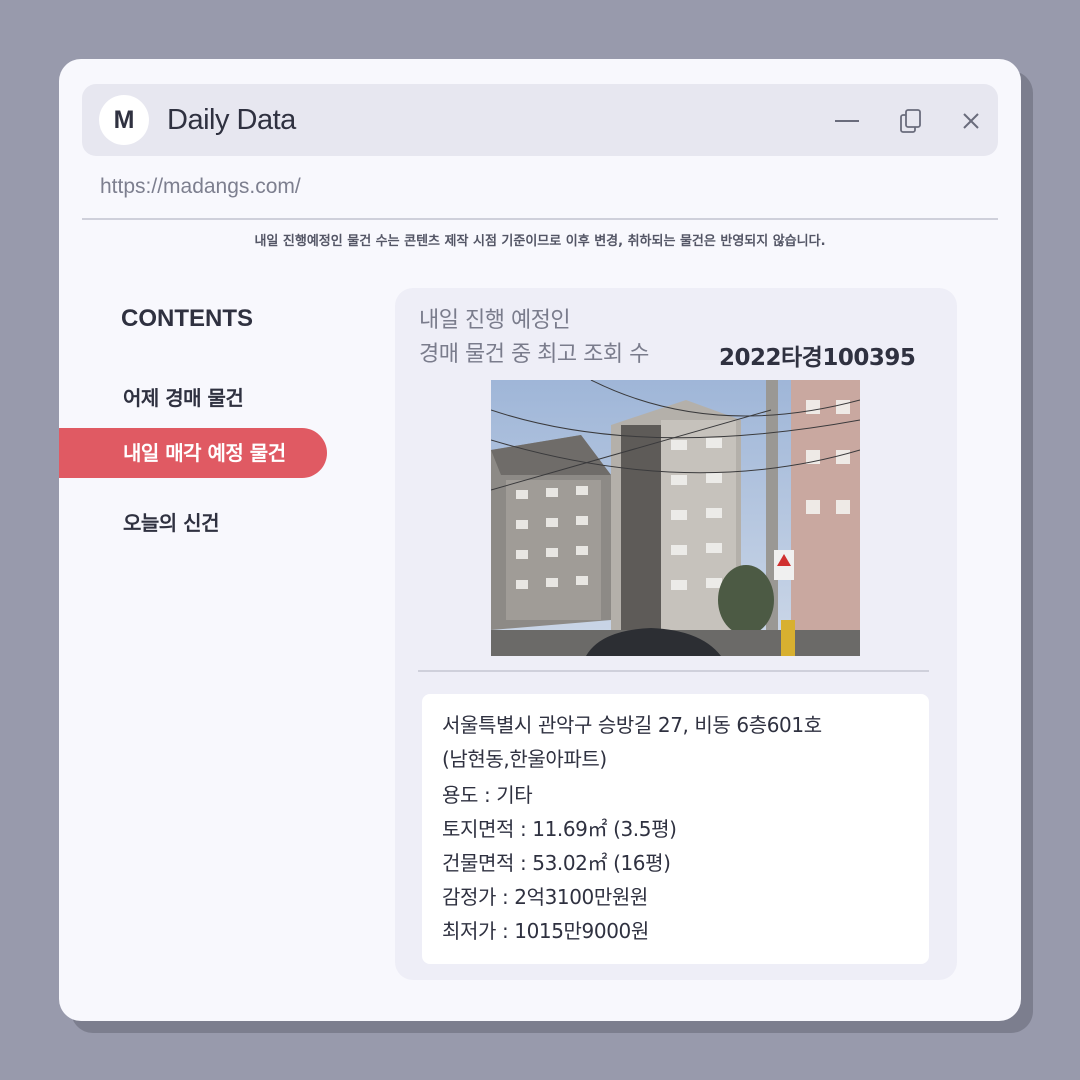 Image resolution: width=1080 pixels, height=1080 pixels. I want to click on contents-heading: CONTENTS, so click(187, 318).